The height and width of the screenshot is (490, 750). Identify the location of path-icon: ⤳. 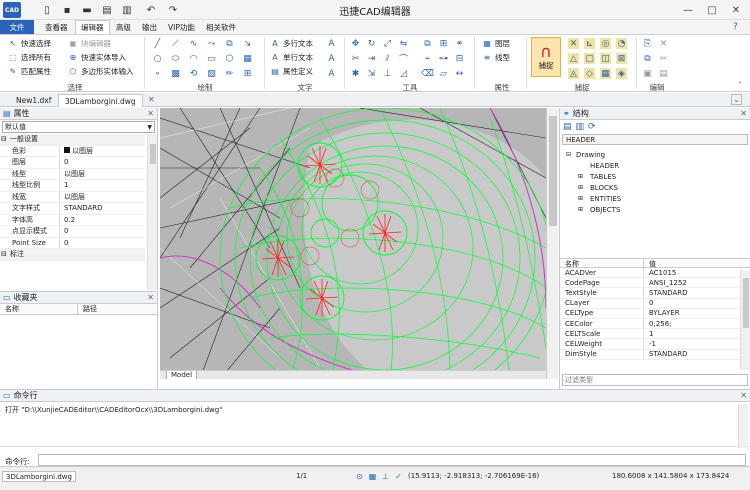
(211, 43).